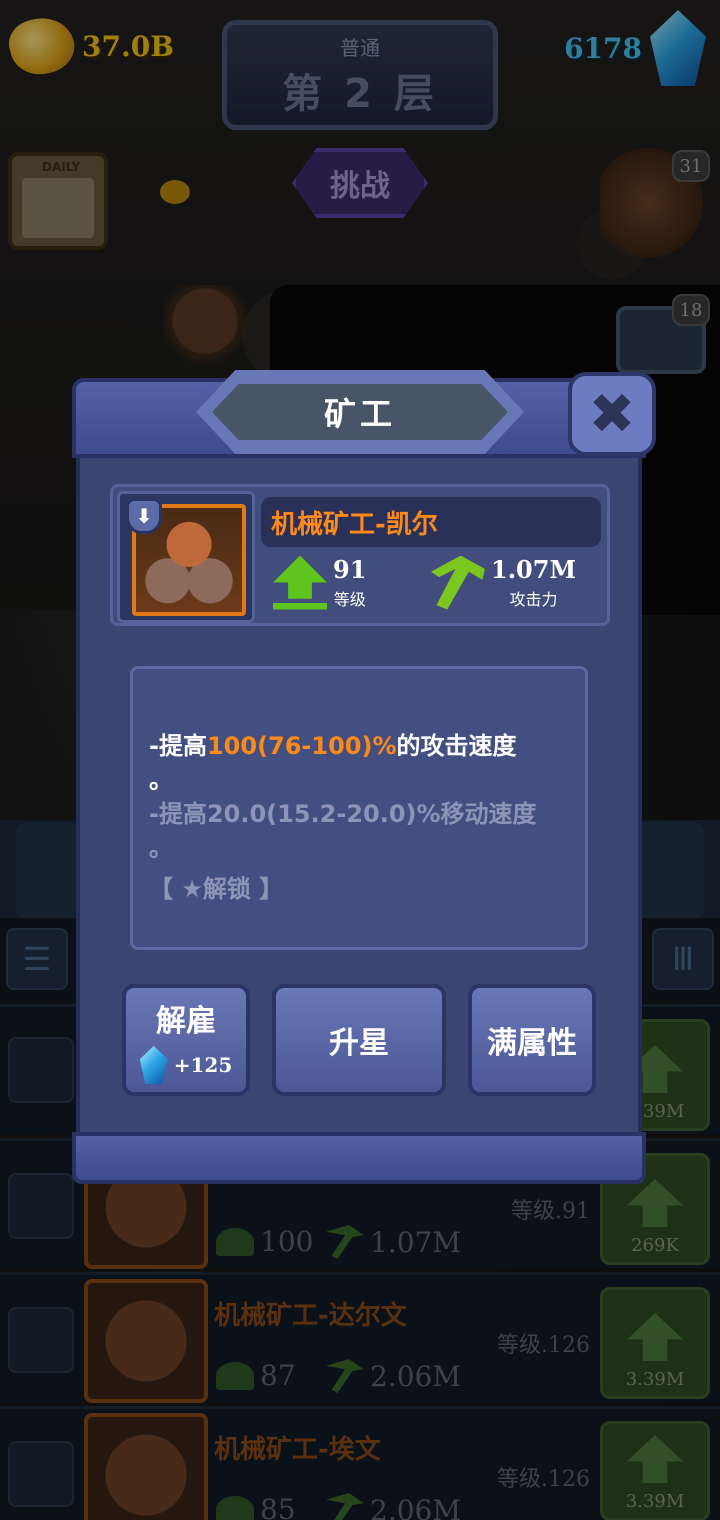 This screenshot has height=1520, width=720. Describe the element at coordinates (153, 1065) in the screenshot. I see `blue-gem-icon` at that location.